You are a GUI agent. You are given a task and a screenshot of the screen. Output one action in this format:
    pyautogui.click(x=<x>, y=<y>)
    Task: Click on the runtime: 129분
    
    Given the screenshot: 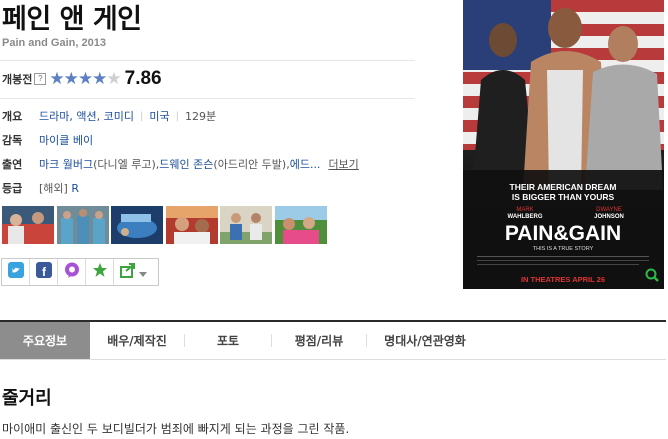 What is the action you would take?
    pyautogui.click(x=201, y=116)
    